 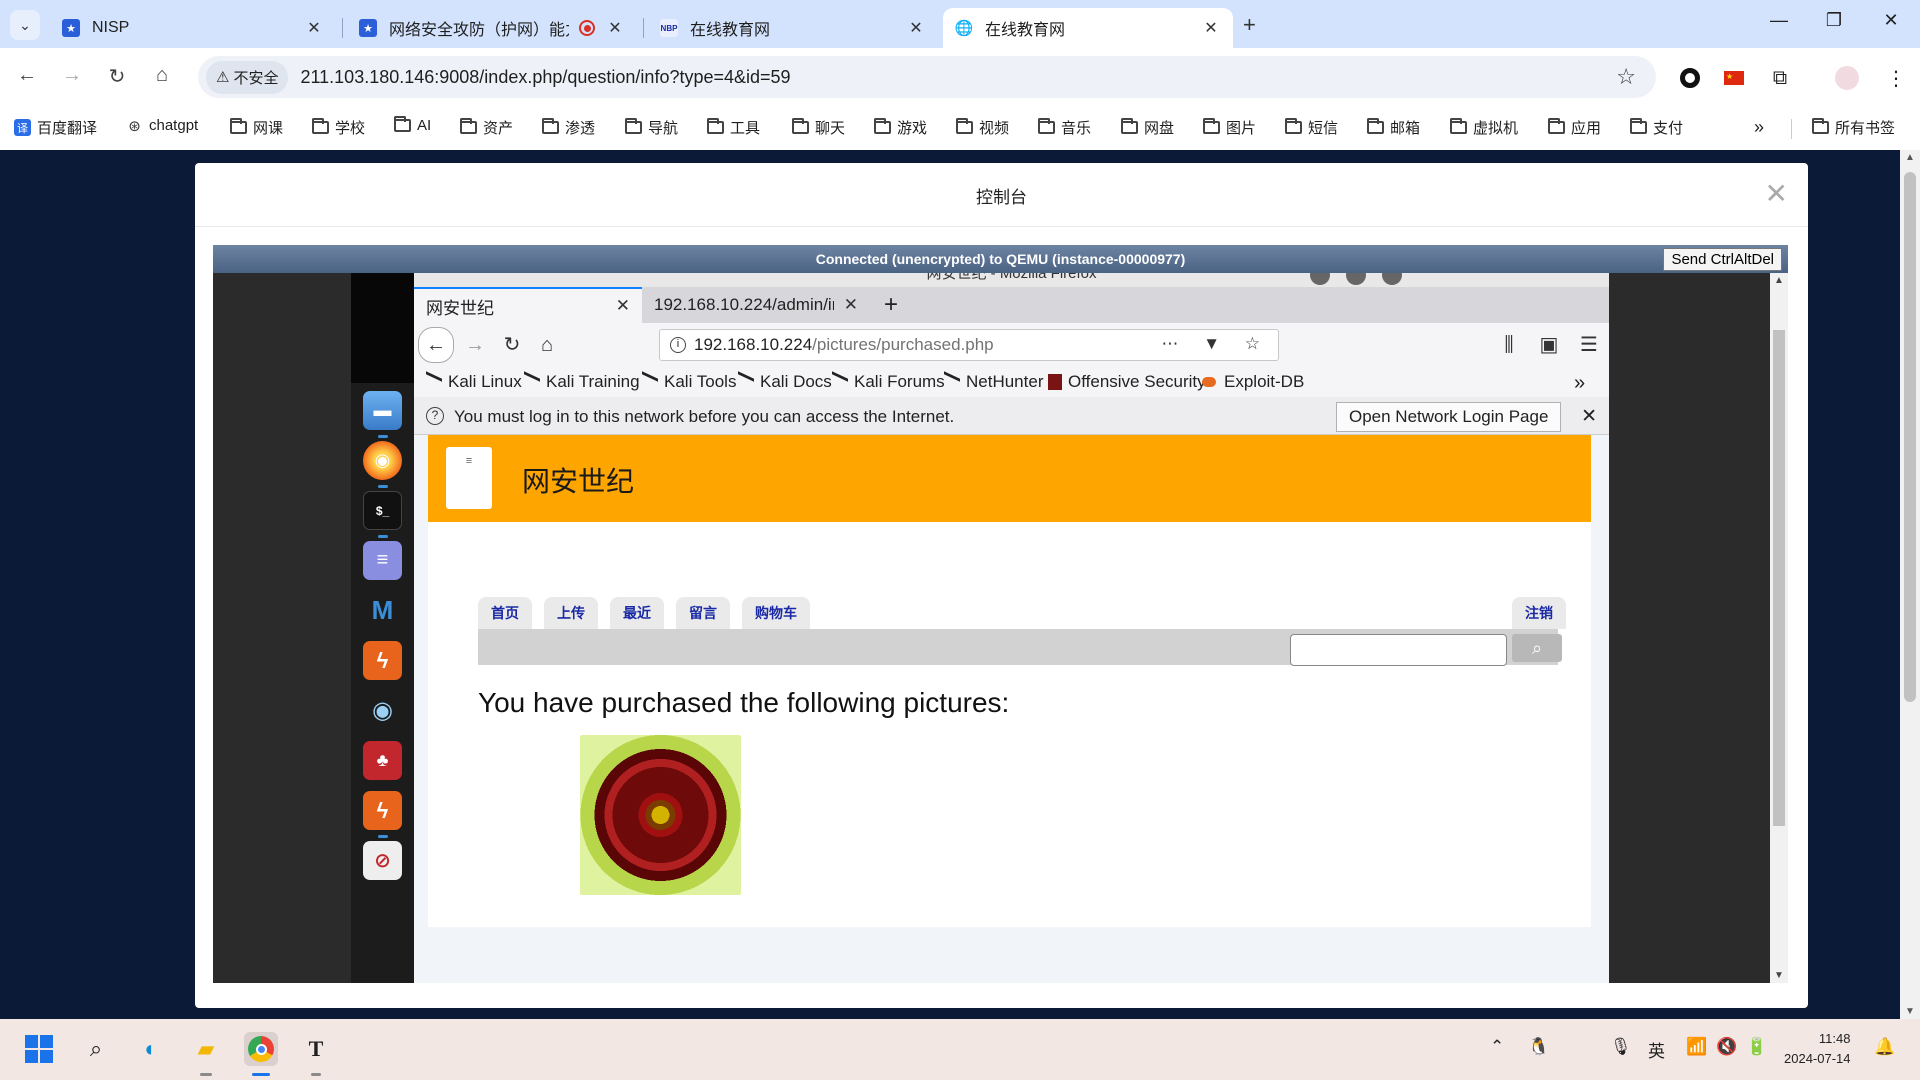 What do you see at coordinates (1779, 20) in the screenshot?
I see `minimize-button: —` at bounding box center [1779, 20].